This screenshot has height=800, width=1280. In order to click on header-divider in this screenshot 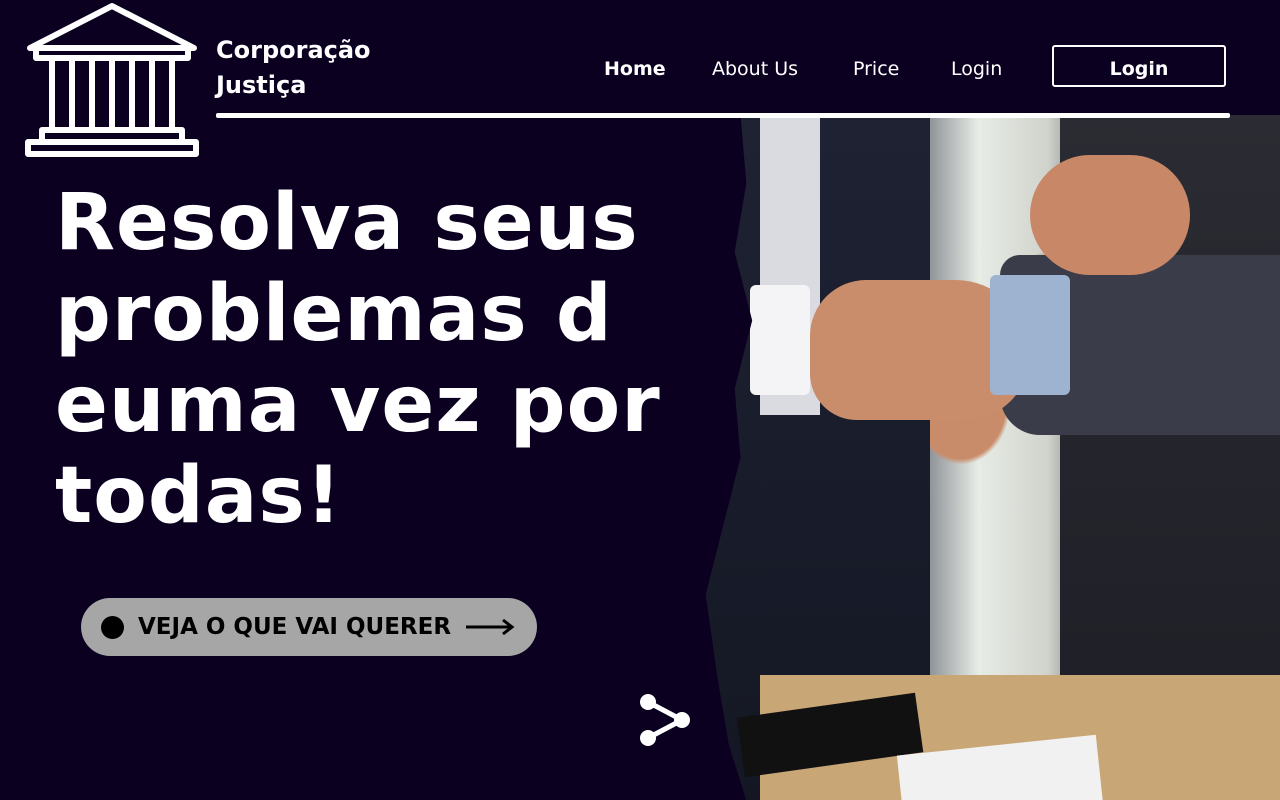, I will do `click(723, 115)`.